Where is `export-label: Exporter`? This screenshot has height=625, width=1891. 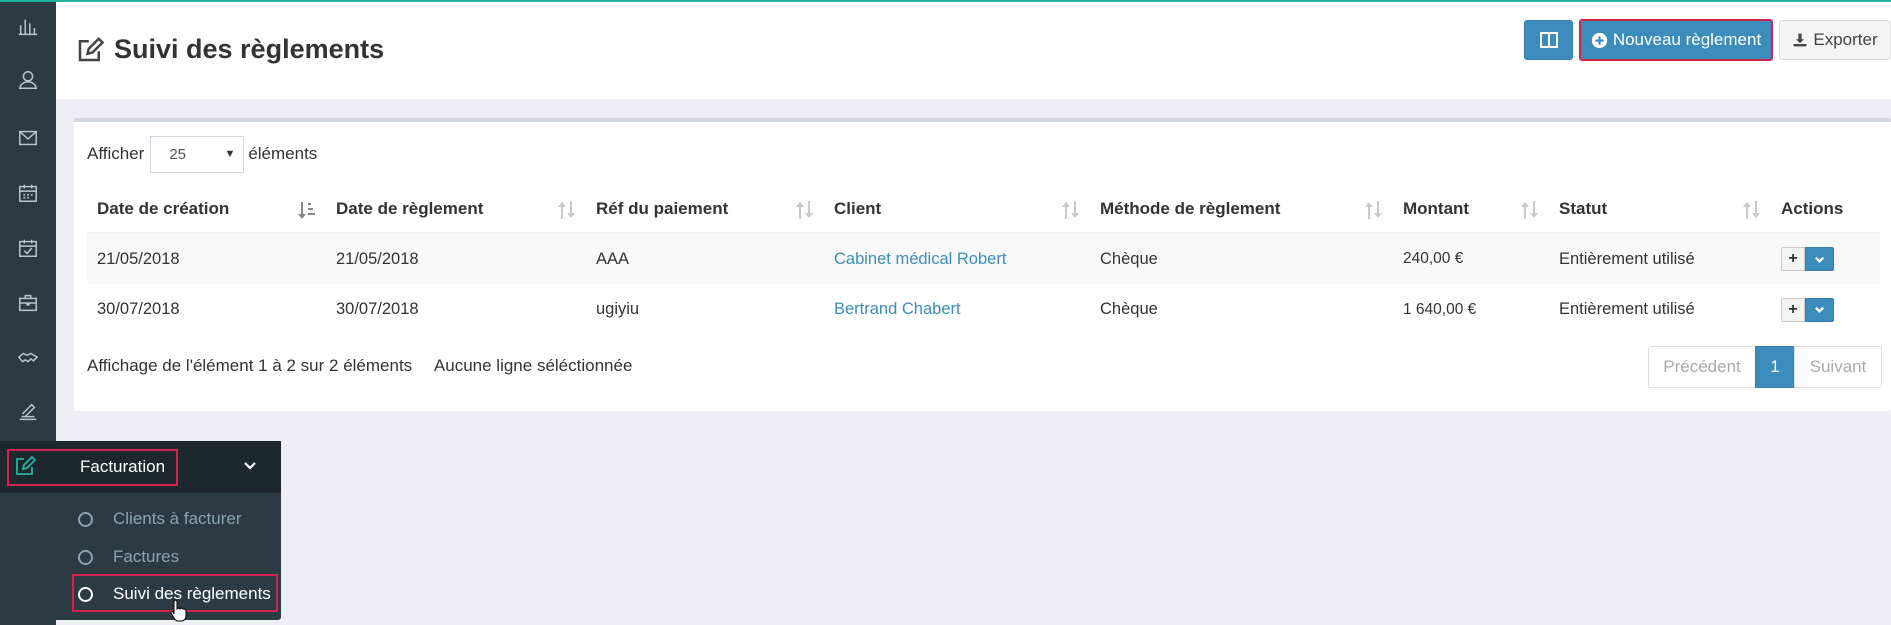
export-label: Exporter is located at coordinates (1845, 39).